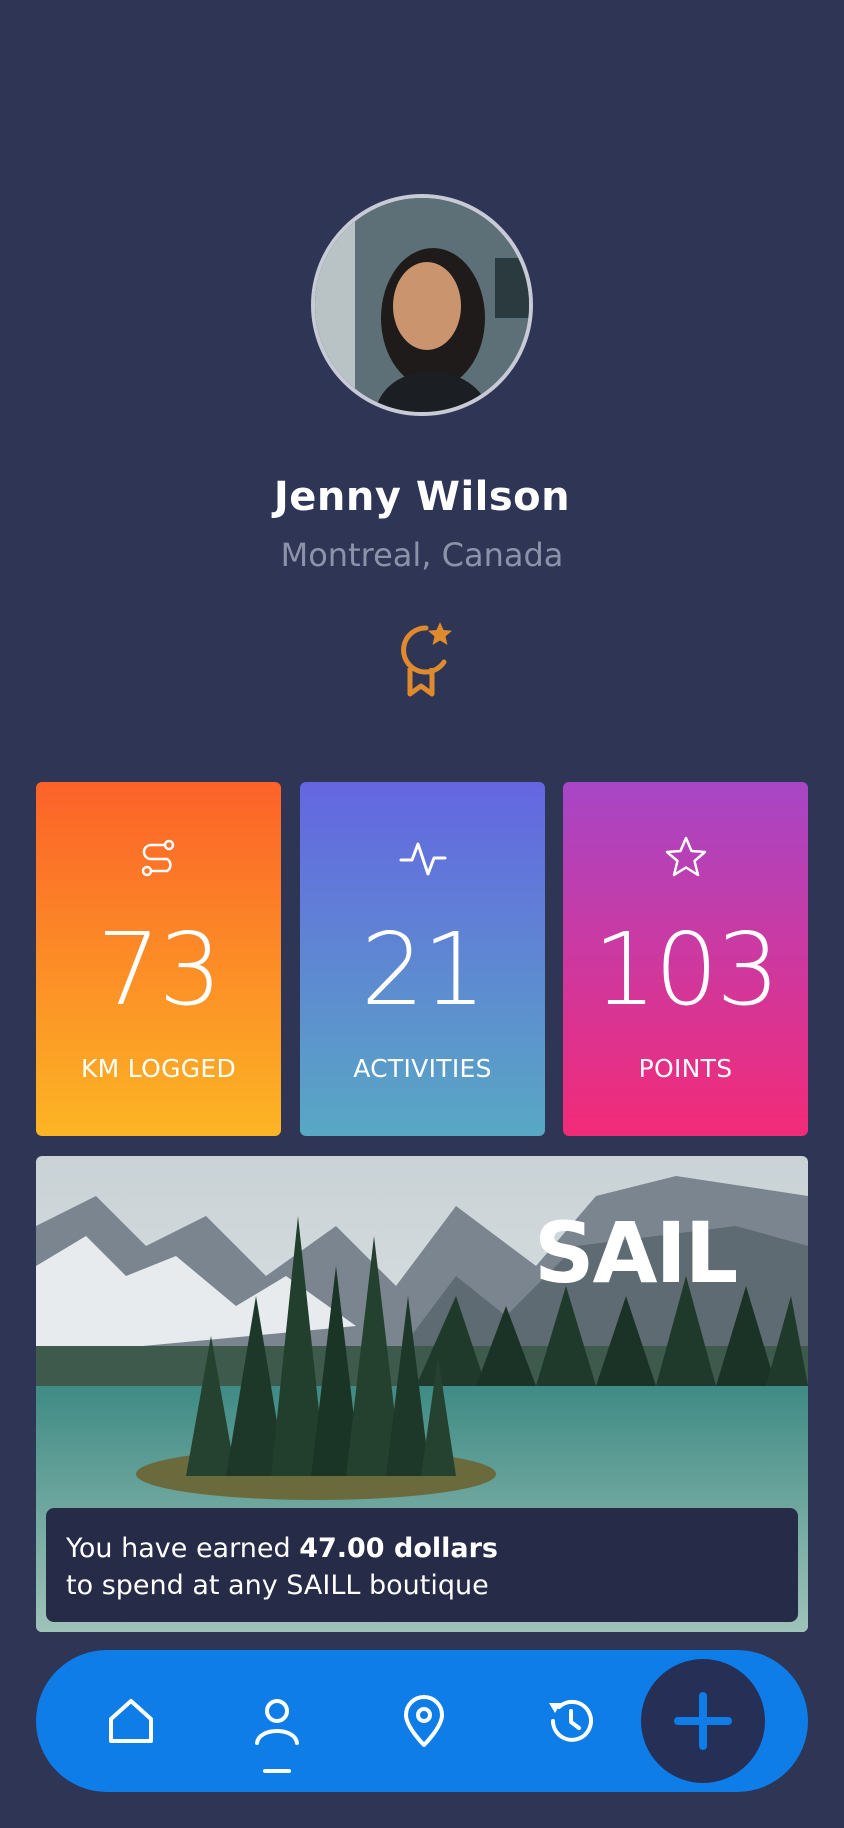 The width and height of the screenshot is (844, 1828). I want to click on sail-logo: SAIL, so click(636, 1253).